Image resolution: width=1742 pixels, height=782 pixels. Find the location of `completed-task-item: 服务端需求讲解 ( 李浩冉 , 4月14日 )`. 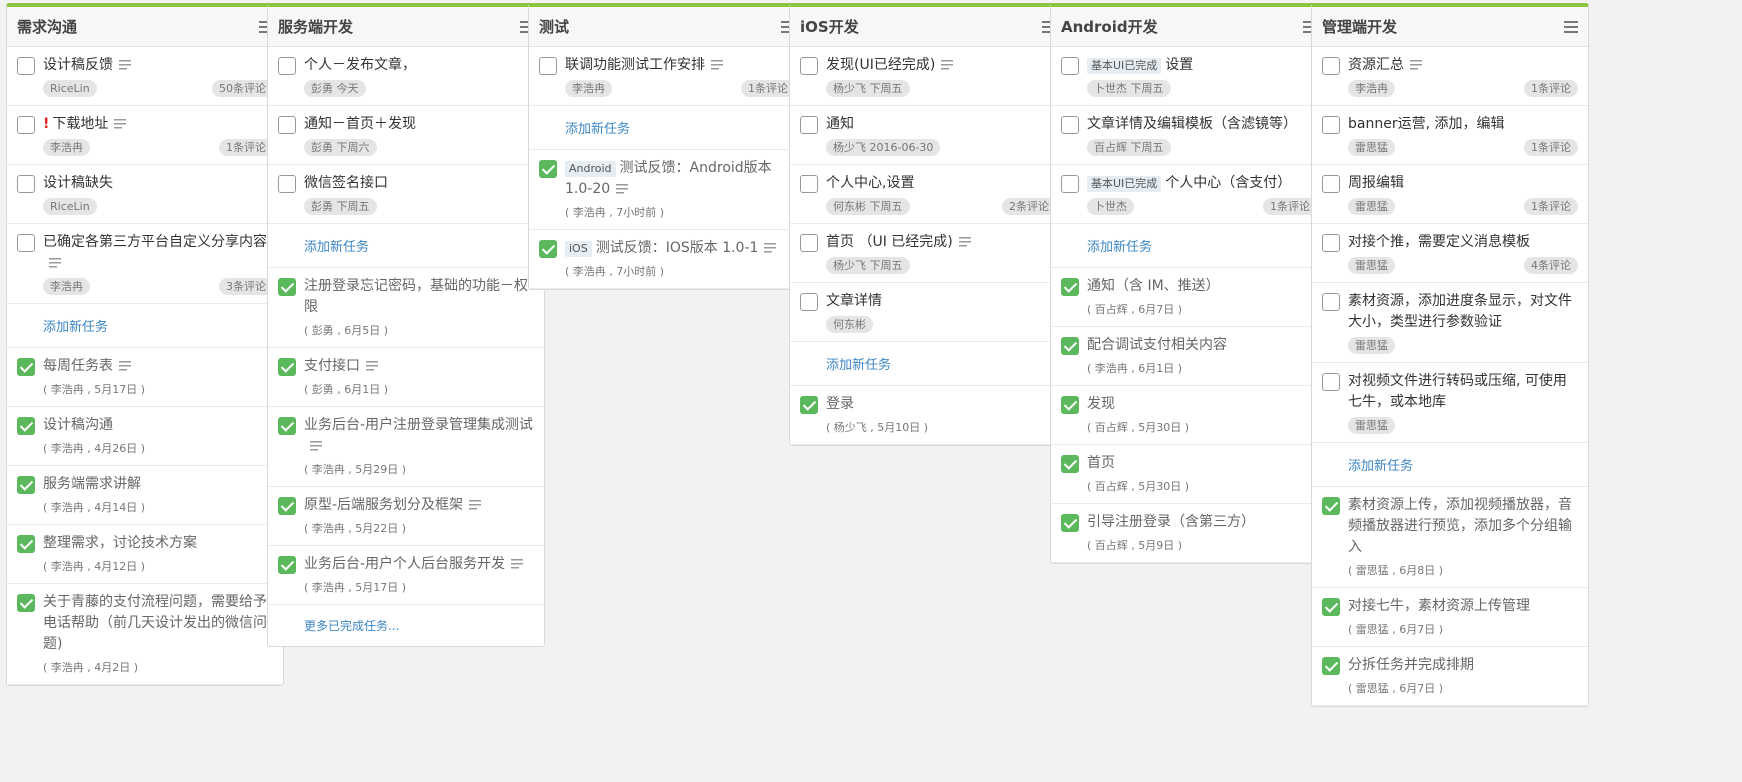

completed-task-item: 服务端需求讲解 ( 李浩冉 , 4月14日 ) is located at coordinates (145, 495).